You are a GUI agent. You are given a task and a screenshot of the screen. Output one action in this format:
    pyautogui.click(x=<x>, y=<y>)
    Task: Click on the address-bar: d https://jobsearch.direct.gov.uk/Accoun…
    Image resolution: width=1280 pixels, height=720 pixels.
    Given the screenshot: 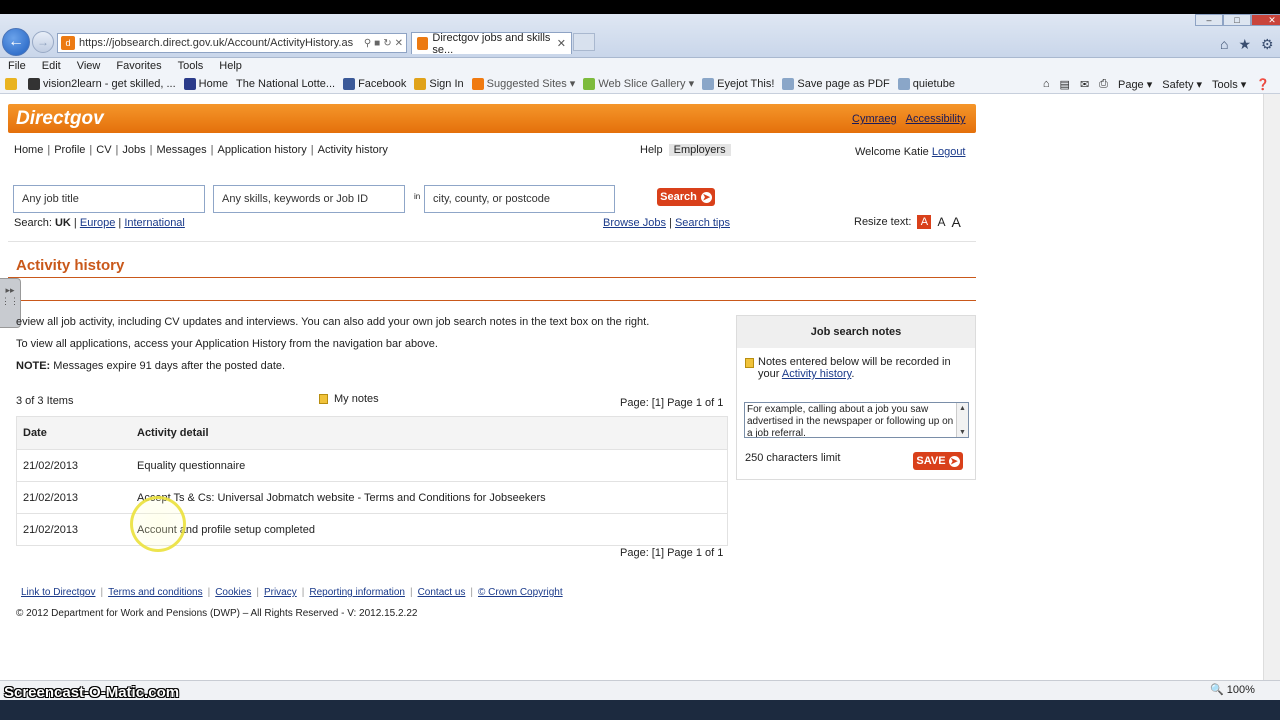 What is the action you would take?
    pyautogui.click(x=232, y=43)
    